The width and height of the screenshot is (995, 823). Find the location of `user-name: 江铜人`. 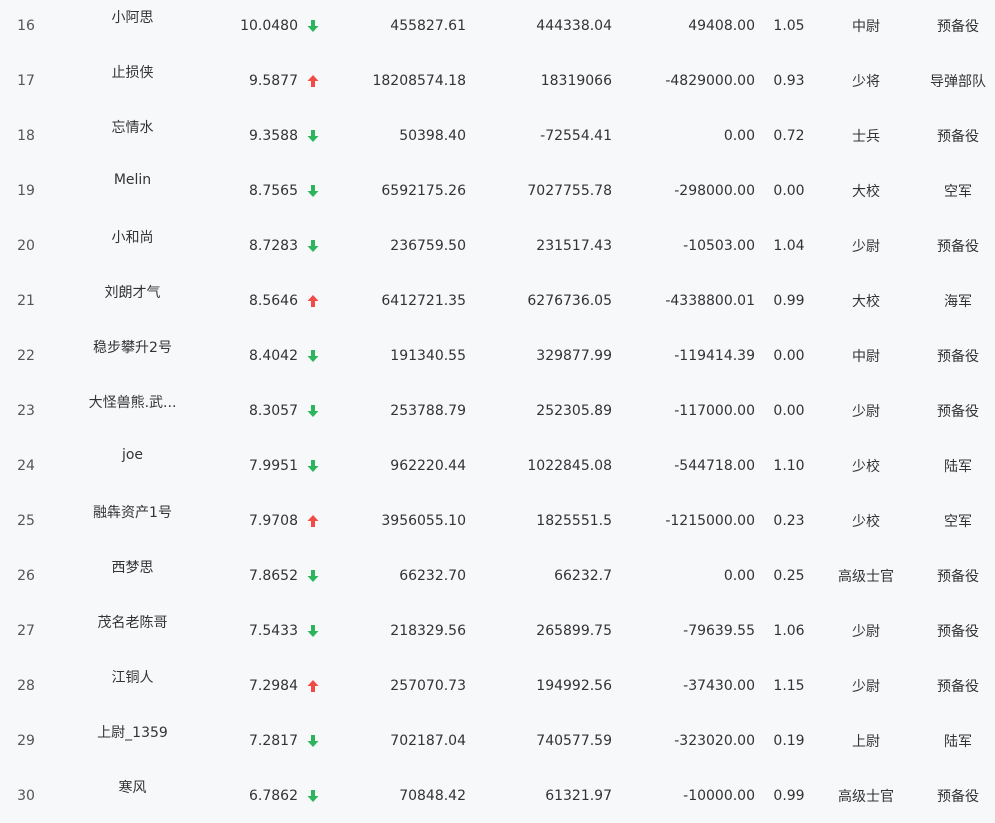

user-name: 江铜人 is located at coordinates (132, 685).